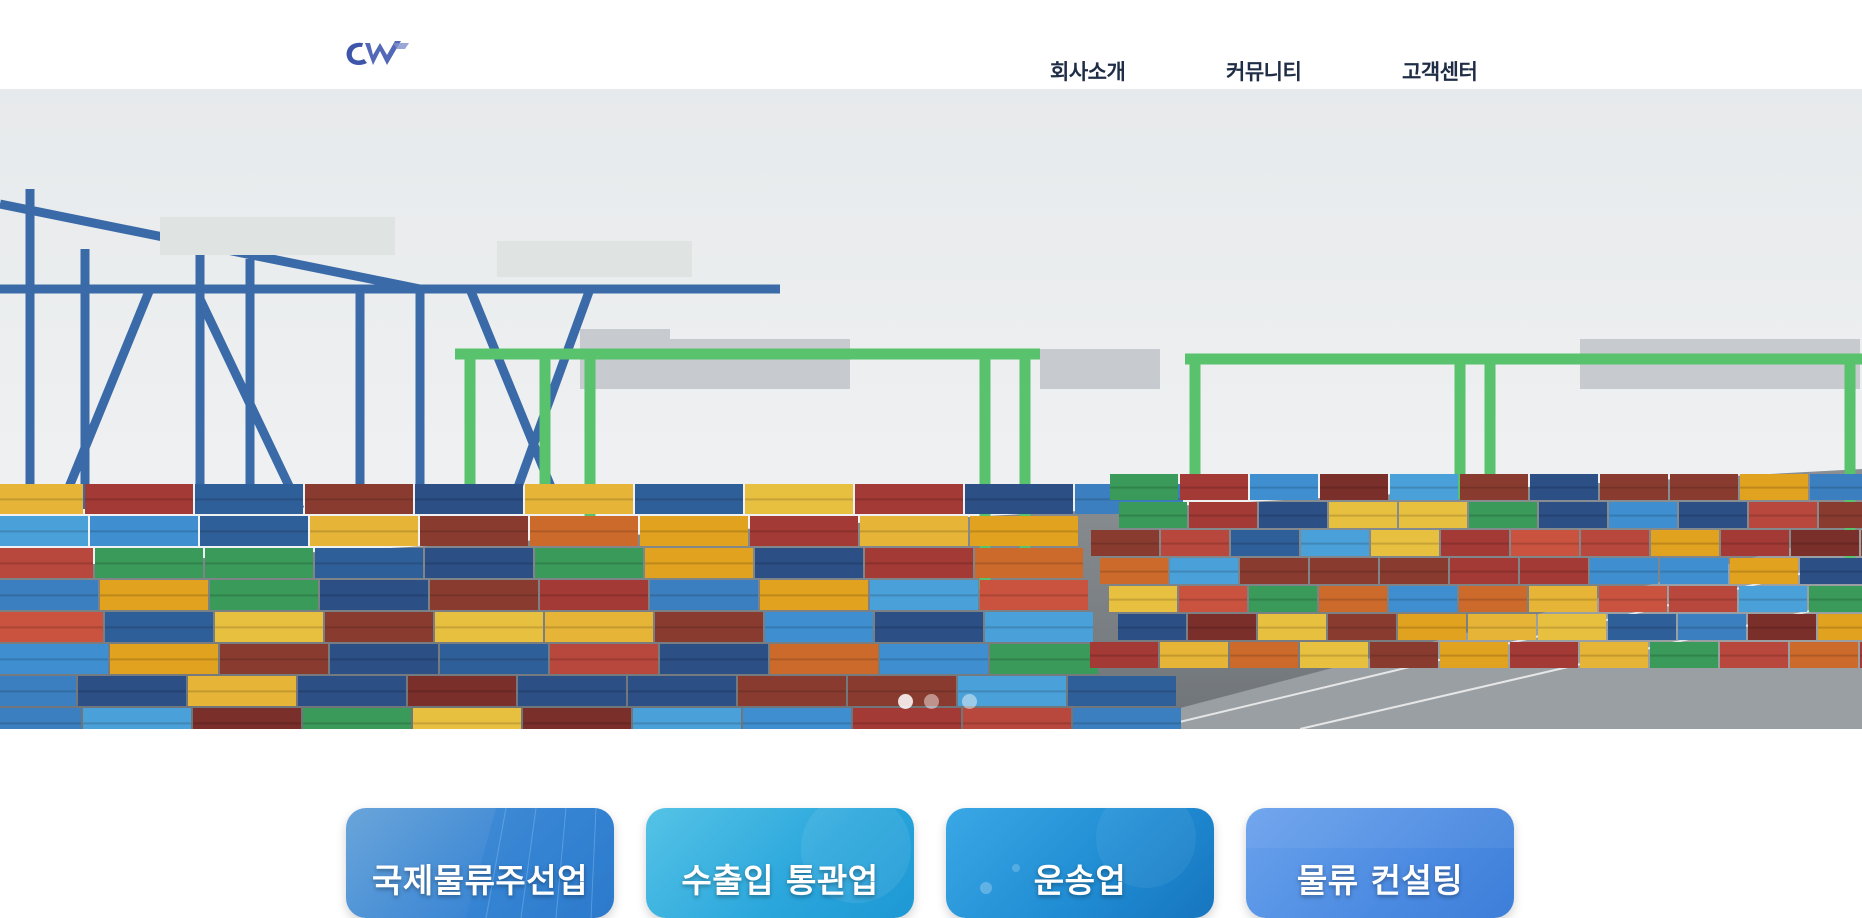 This screenshot has height=918, width=1862. I want to click on service-card-title: 운송업, so click(1080, 880).